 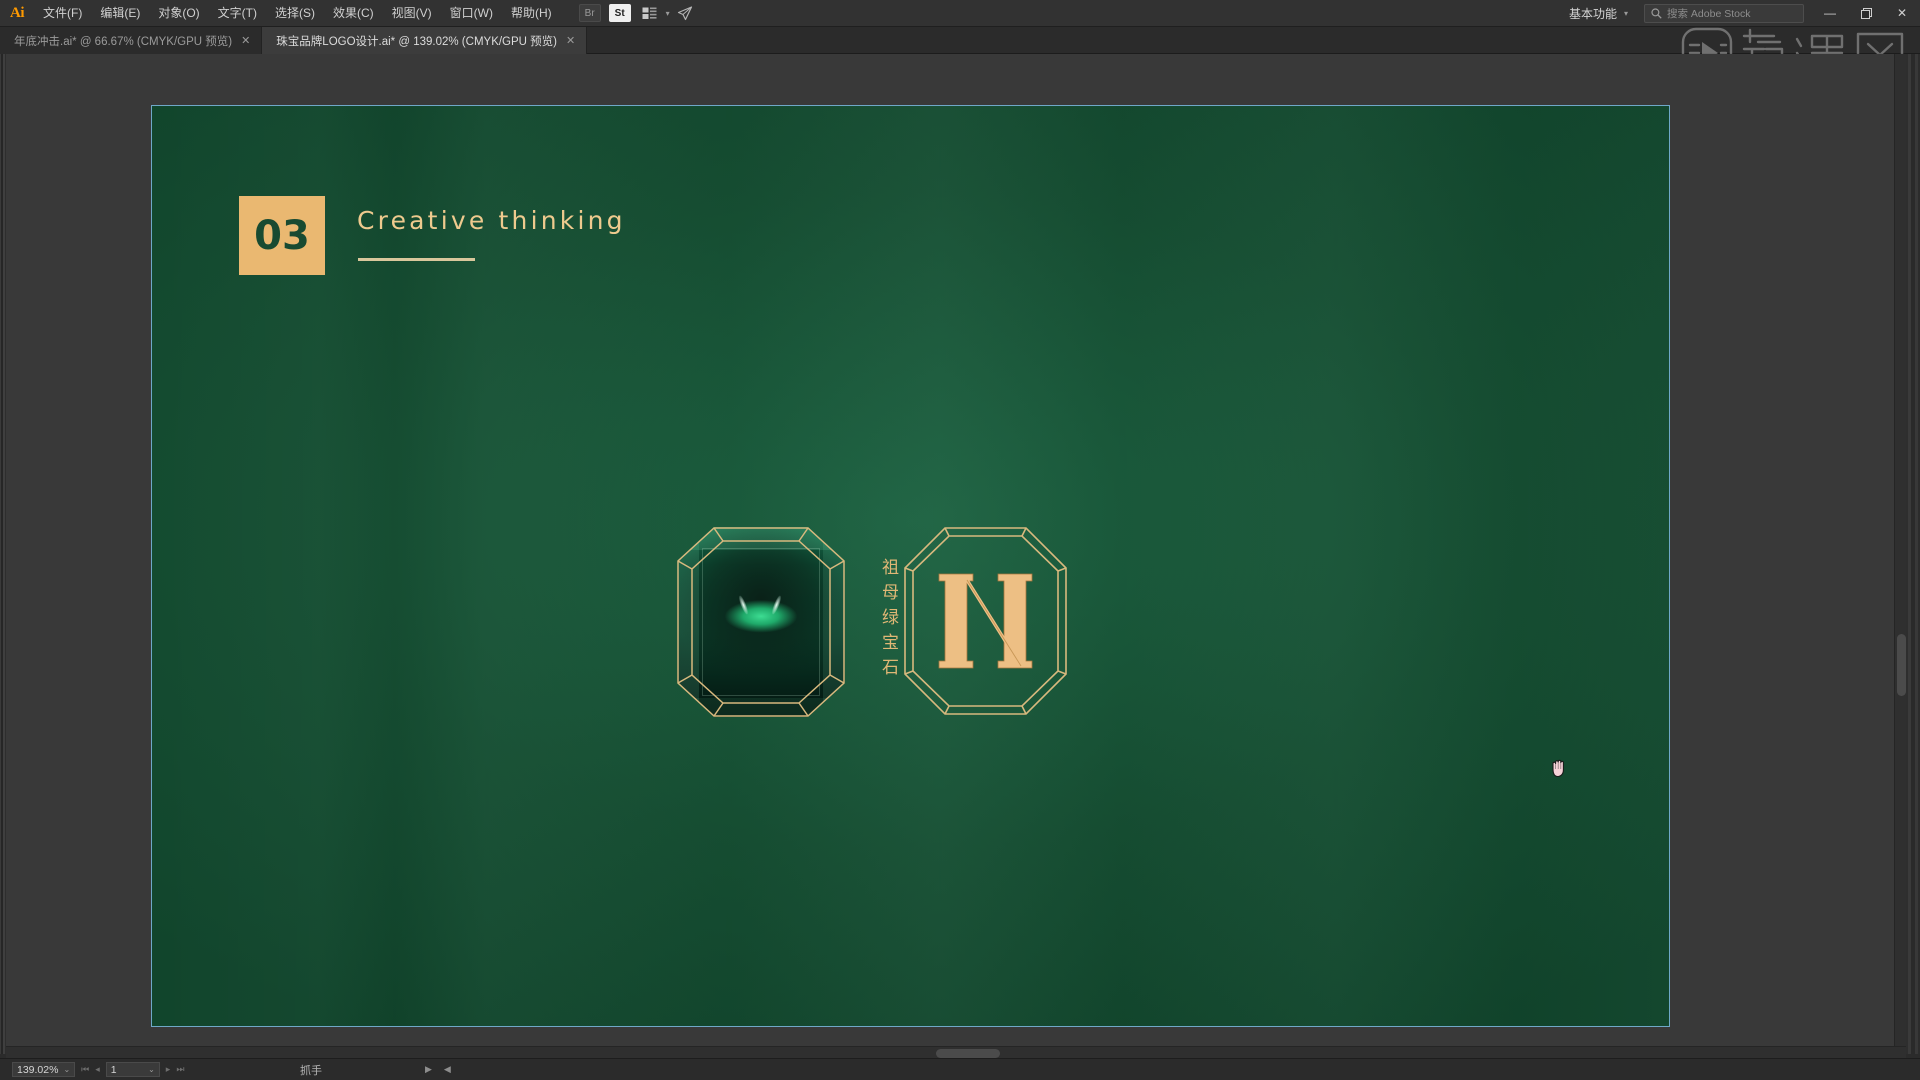 What do you see at coordinates (1902, 13) in the screenshot?
I see `close-button: ✕` at bounding box center [1902, 13].